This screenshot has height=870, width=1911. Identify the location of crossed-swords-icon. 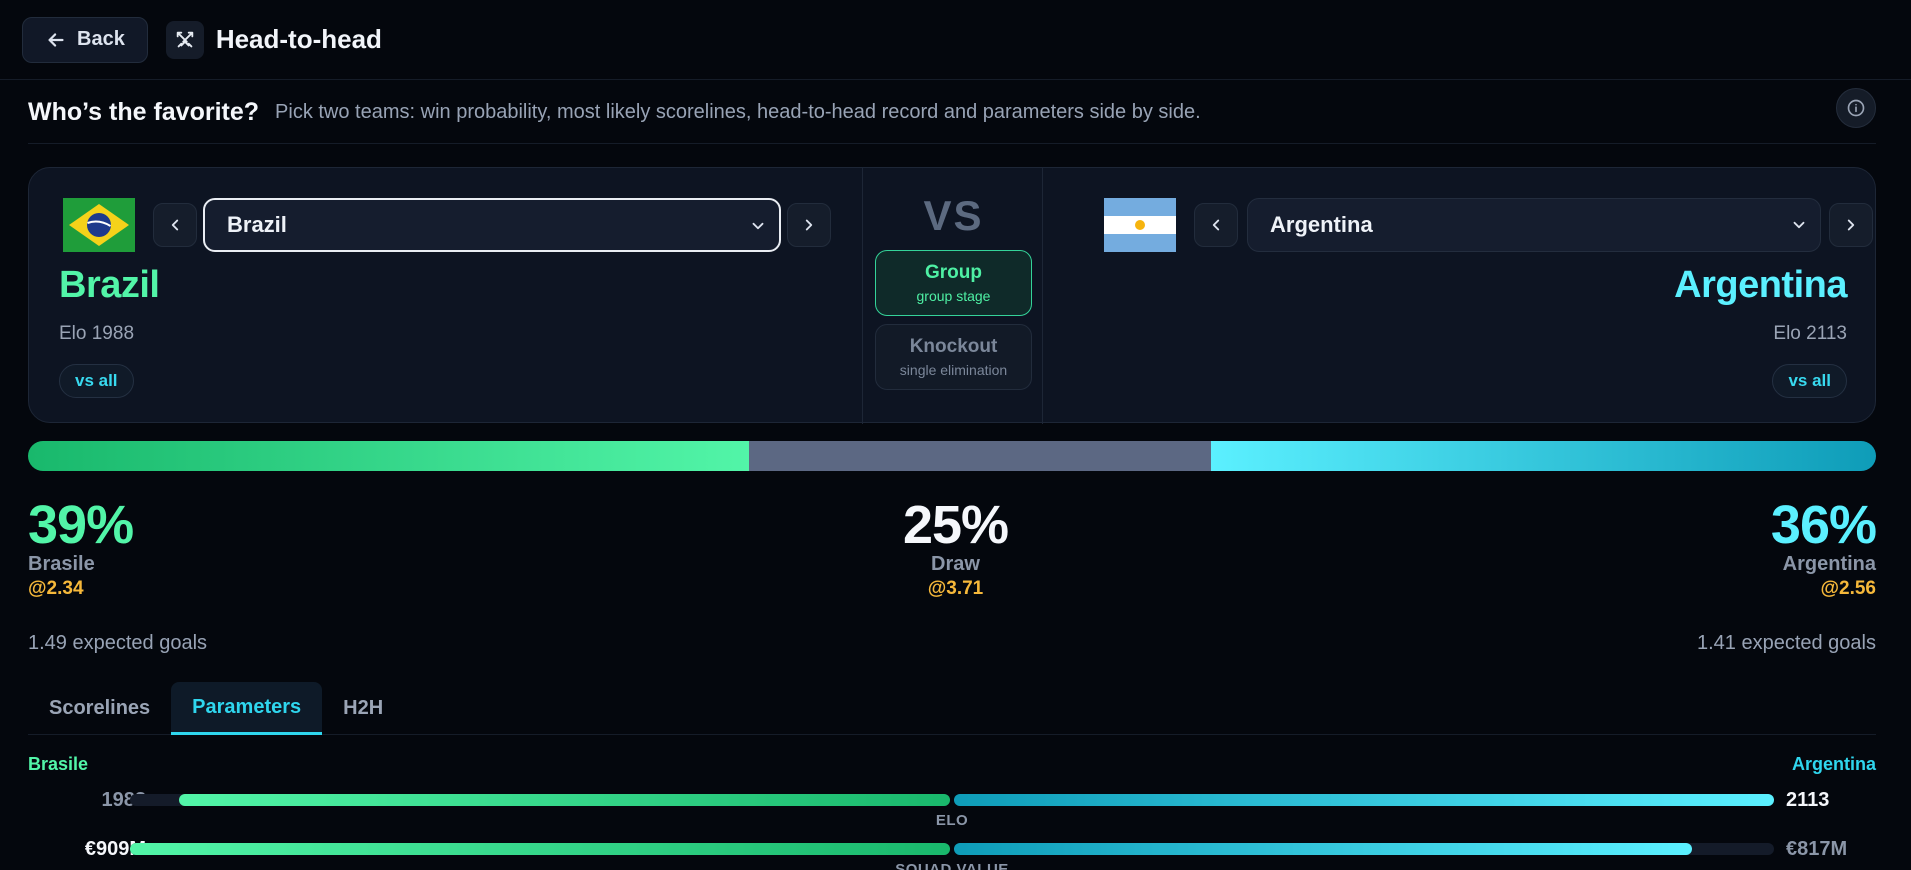
(184, 39).